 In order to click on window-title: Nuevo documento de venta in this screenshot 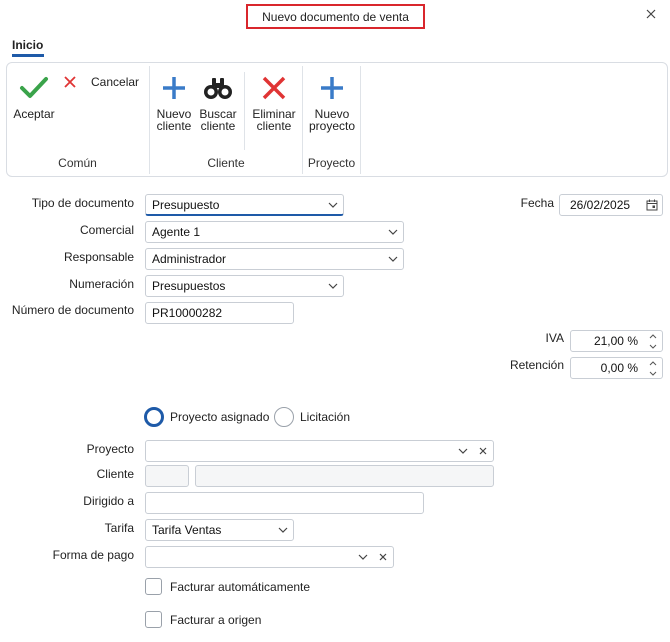, I will do `click(335, 16)`.